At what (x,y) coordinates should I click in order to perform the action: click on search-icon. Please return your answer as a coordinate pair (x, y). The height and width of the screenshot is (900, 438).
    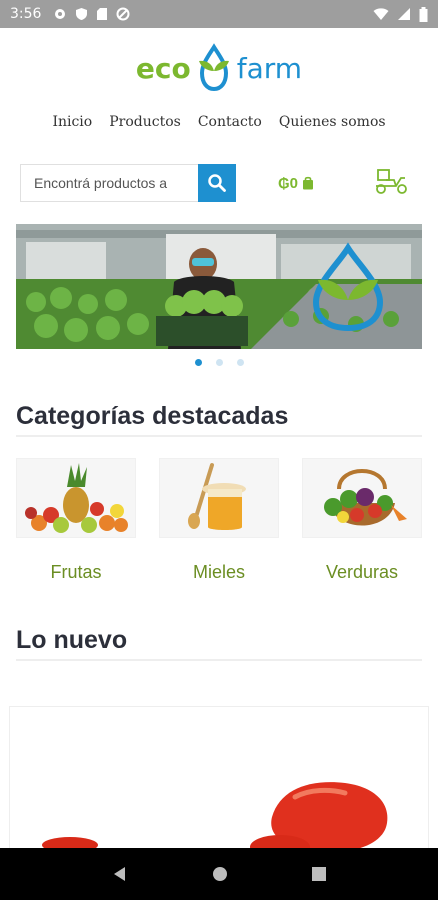
    Looking at the image, I should click on (217, 183).